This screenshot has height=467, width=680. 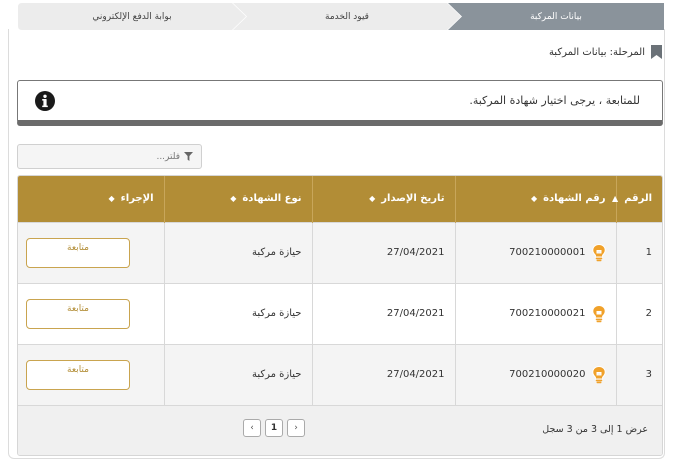 I want to click on sort-icon: ▲, so click(x=615, y=198).